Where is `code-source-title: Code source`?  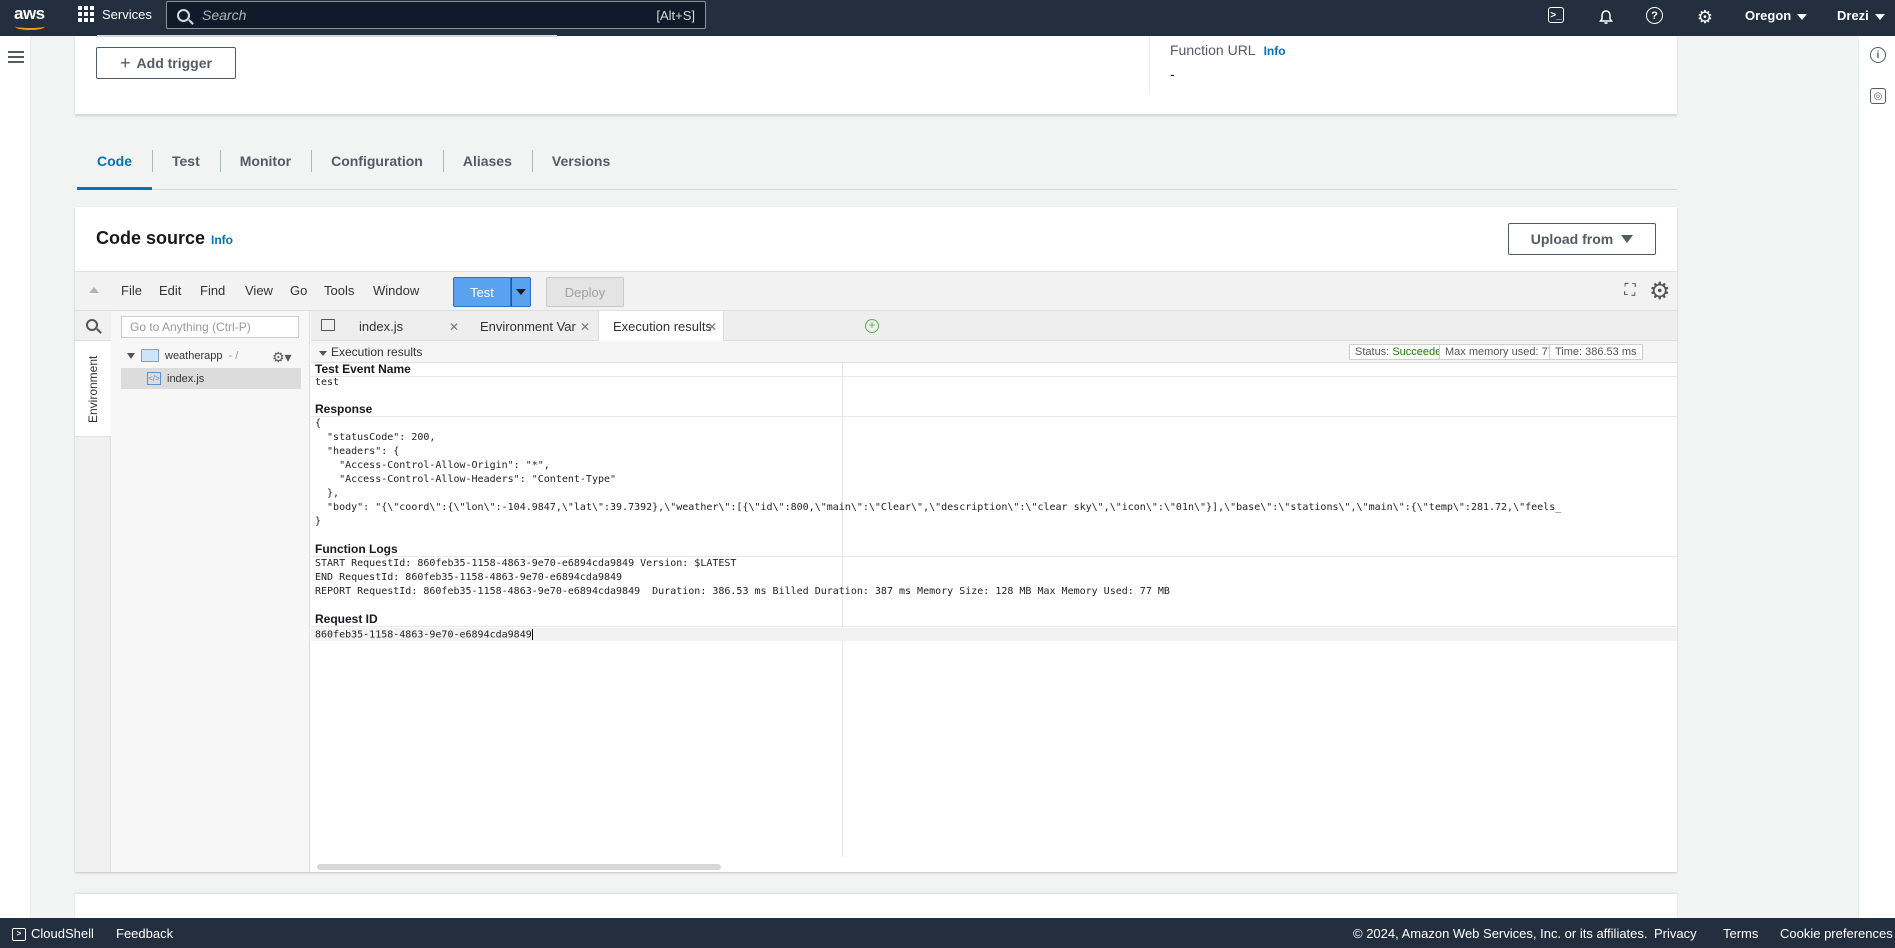
code-source-title: Code source is located at coordinates (151, 238).